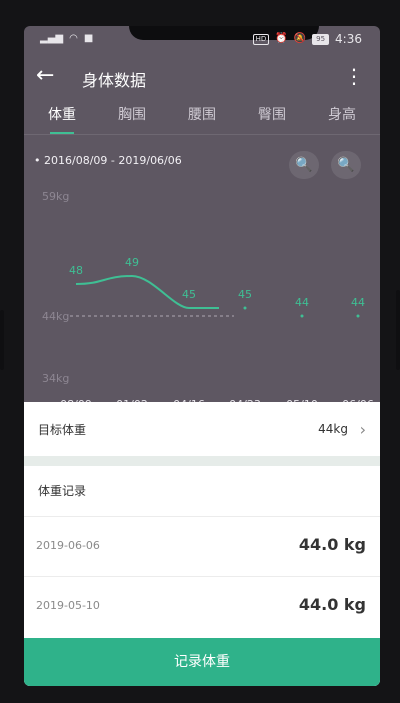  I want to click on app-bar: ← 身体数据 ⋮, so click(202, 78).